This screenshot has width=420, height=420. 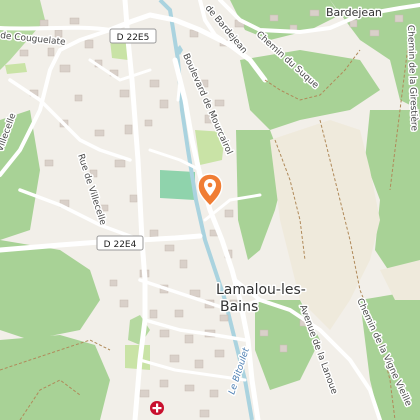 What do you see at coordinates (354, 12) in the screenshot?
I see `place-label-bardejean: Bardejean` at bounding box center [354, 12].